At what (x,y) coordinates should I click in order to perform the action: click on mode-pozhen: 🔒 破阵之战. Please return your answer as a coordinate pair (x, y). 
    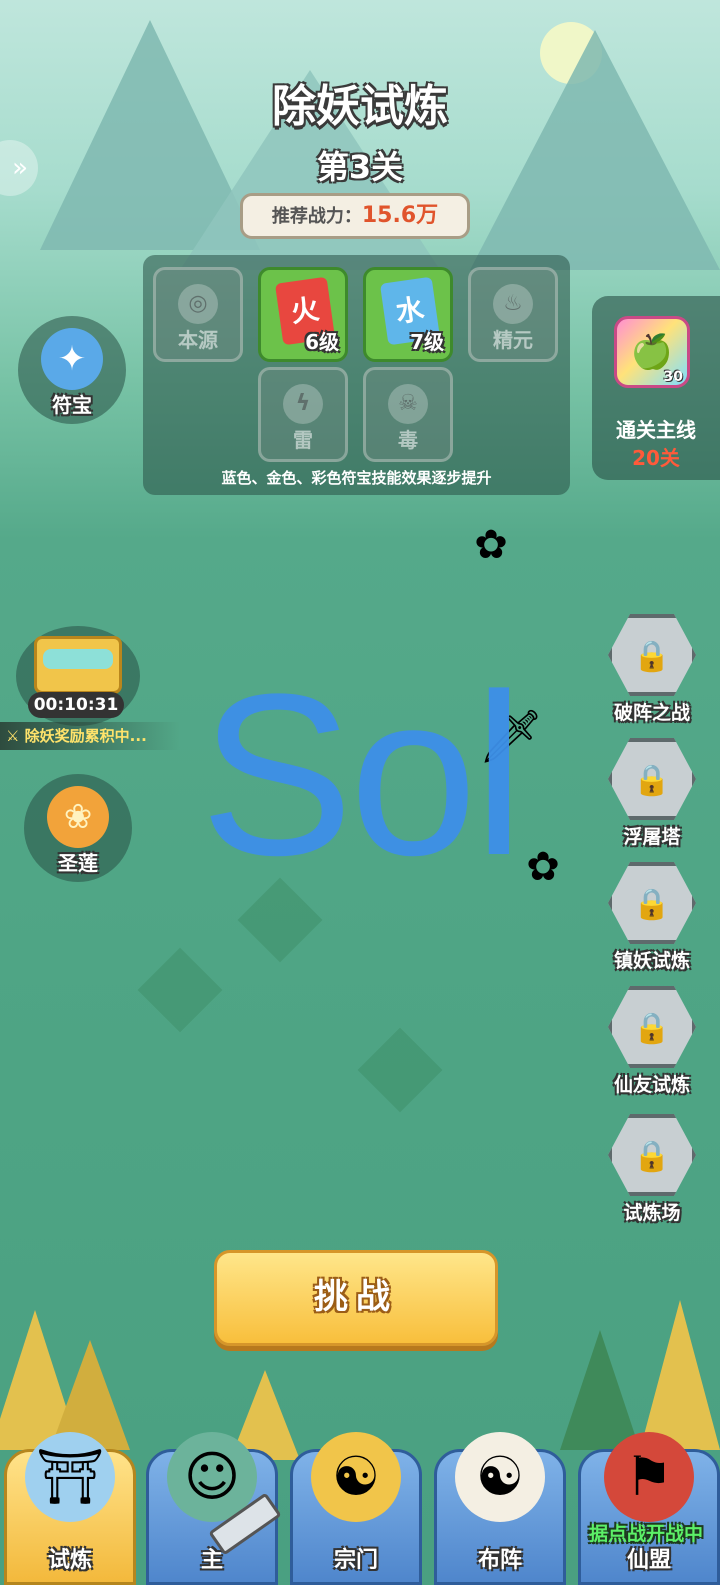
    Looking at the image, I should click on (652, 670).